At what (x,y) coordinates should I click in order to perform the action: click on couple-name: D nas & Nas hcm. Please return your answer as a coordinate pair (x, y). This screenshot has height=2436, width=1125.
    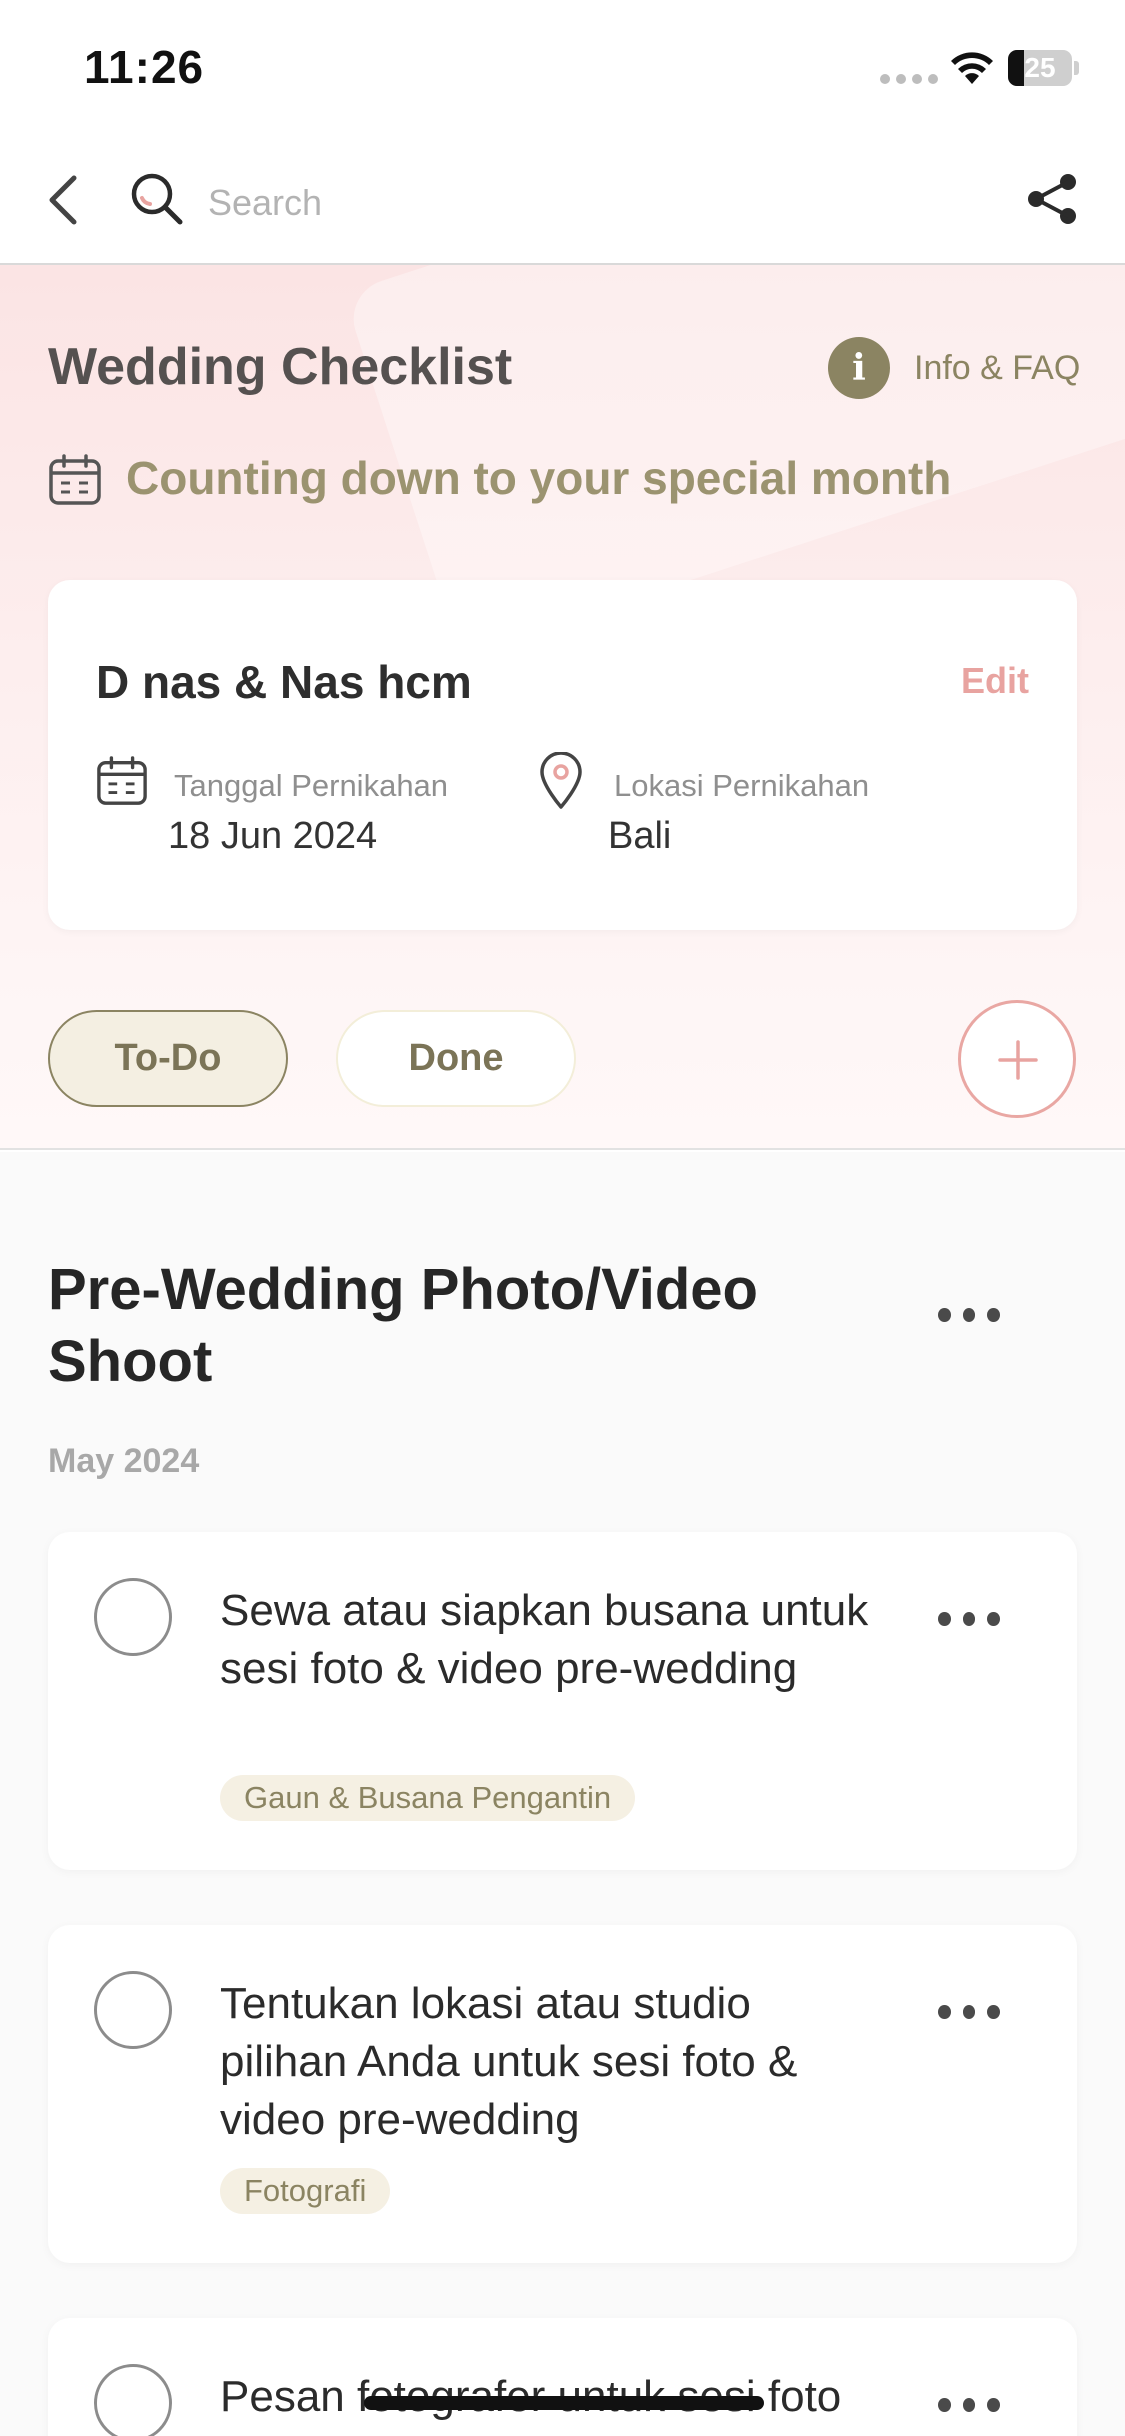
    Looking at the image, I should click on (284, 682).